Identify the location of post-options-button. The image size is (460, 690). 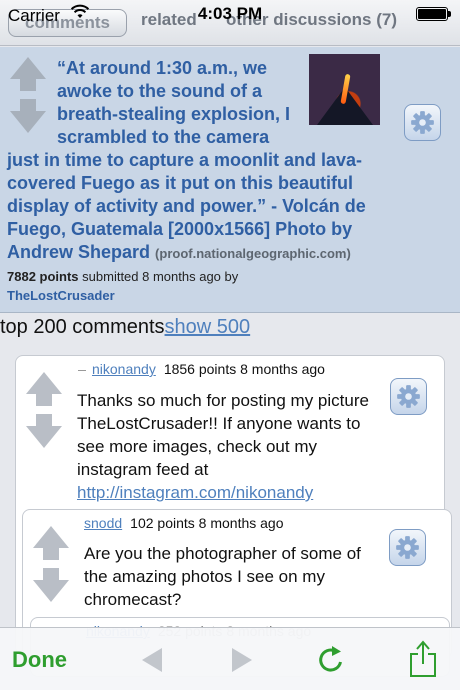
(422, 122).